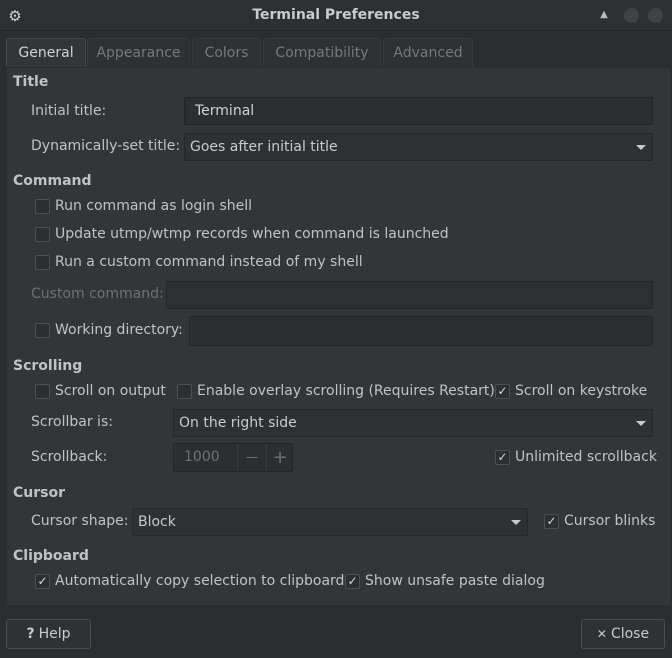 The height and width of the screenshot is (658, 672). Describe the element at coordinates (153, 206) in the screenshot. I see `login-shell-label: Run command as login shell` at that location.